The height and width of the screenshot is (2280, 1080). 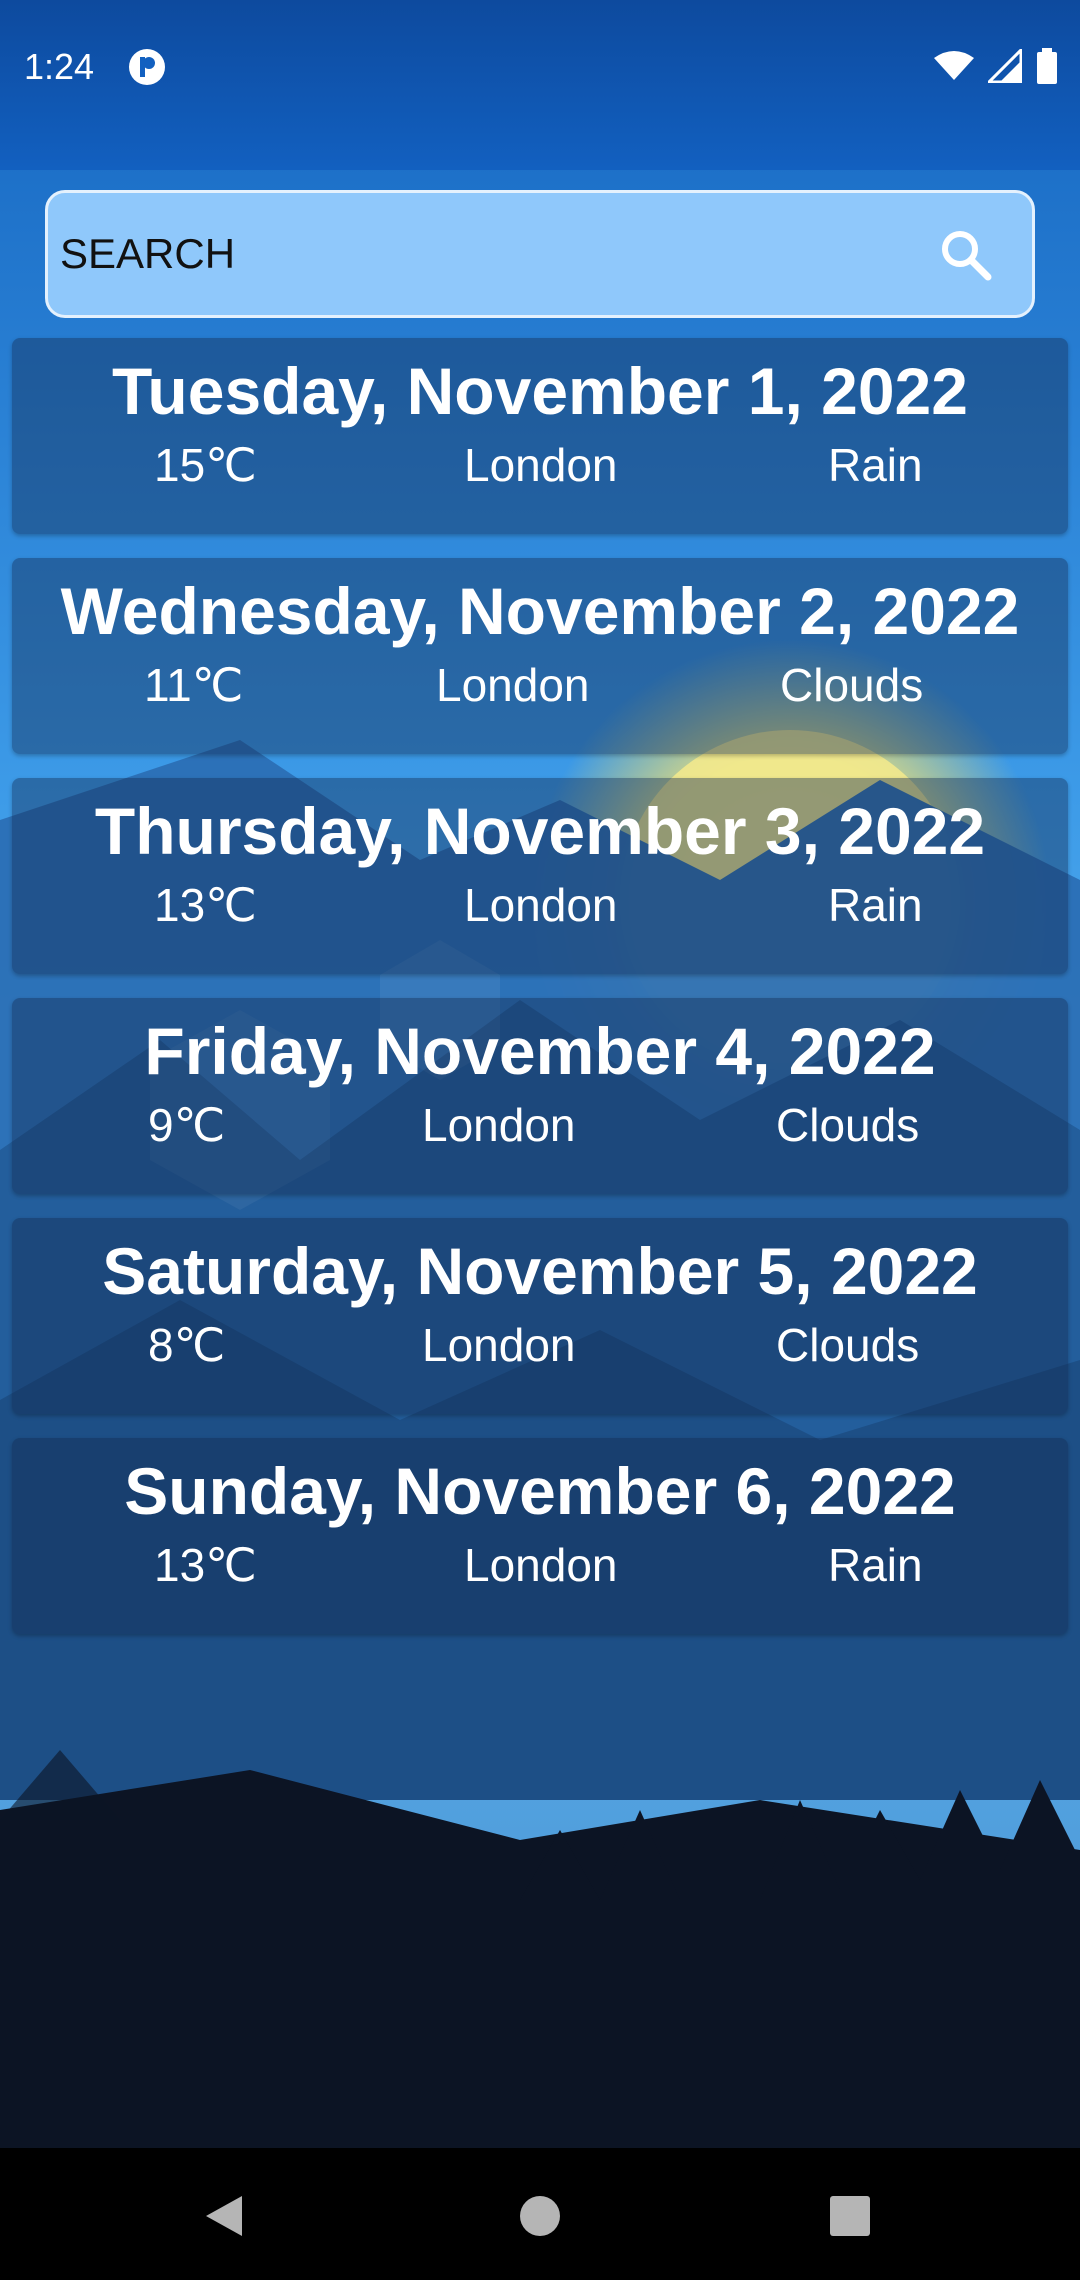 What do you see at coordinates (954, 65) in the screenshot?
I see `wifi-icon` at bounding box center [954, 65].